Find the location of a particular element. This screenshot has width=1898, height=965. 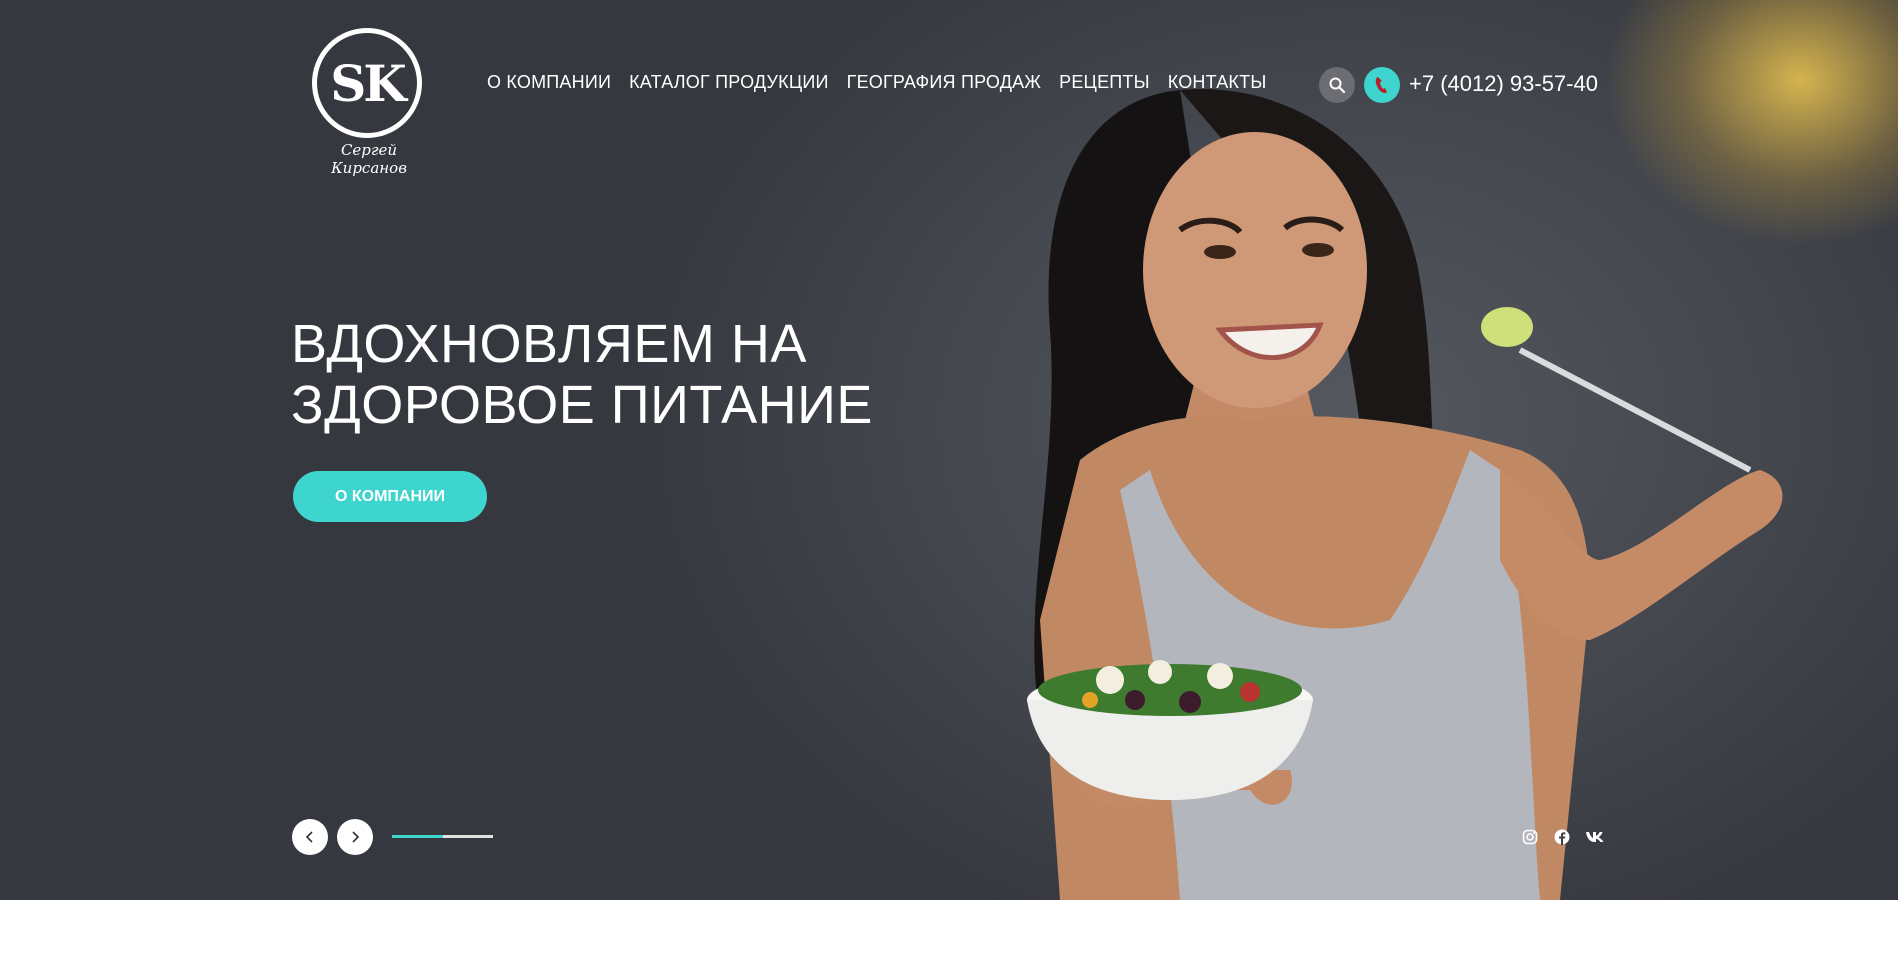

about-company-button: О КОМПАНИИ is located at coordinates (390, 496).